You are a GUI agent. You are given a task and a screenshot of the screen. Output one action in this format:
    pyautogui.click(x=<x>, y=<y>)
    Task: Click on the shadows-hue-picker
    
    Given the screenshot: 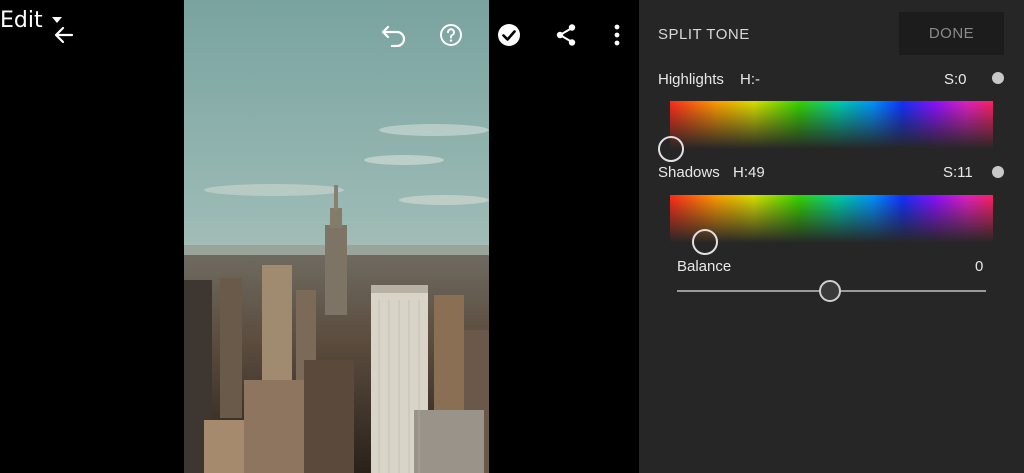 What is the action you would take?
    pyautogui.click(x=831, y=219)
    